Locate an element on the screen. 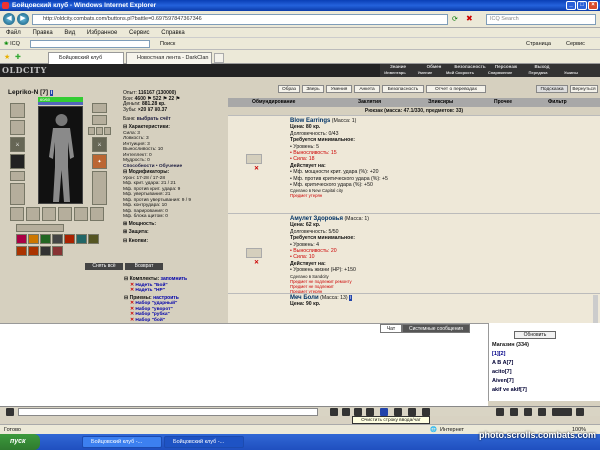  forward-icon: ▶ is located at coordinates (23, 19).